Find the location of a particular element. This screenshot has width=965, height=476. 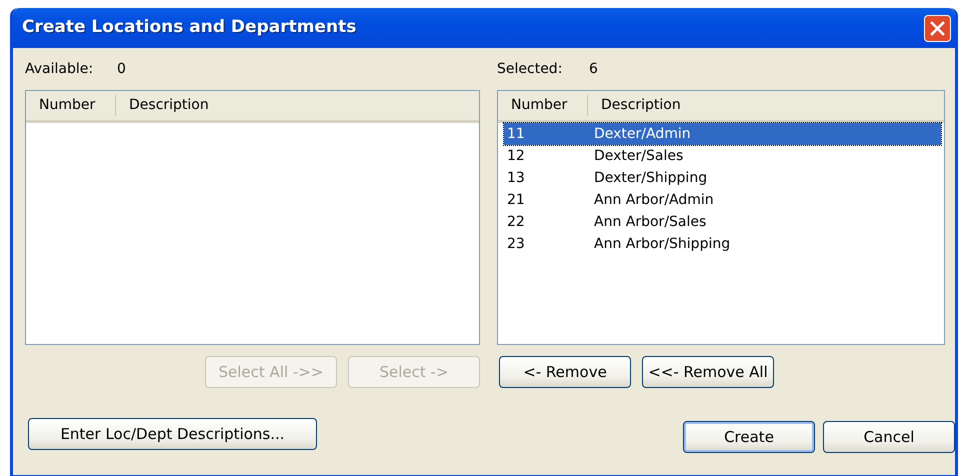

number-cell-text: 22 is located at coordinates (516, 222).